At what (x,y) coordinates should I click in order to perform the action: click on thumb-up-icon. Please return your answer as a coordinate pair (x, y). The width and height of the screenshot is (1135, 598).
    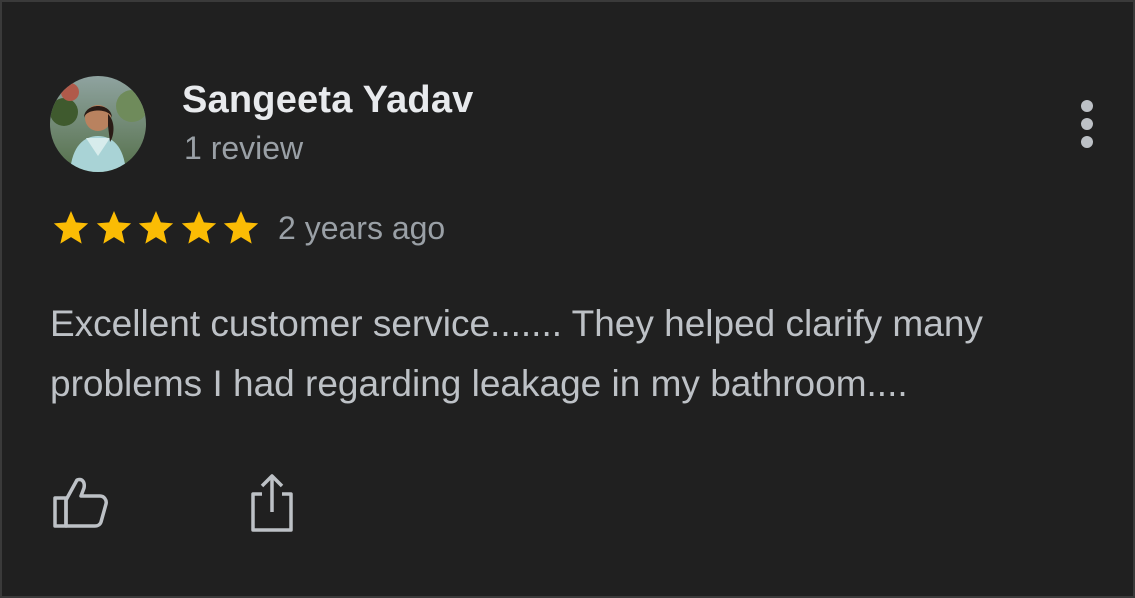
    Looking at the image, I should click on (80, 502).